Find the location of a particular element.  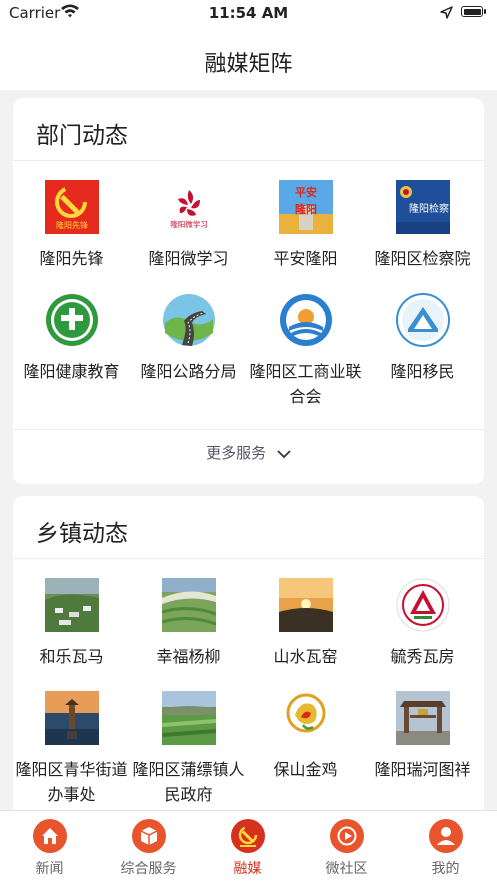

town-item: 保山金鸡 is located at coordinates (305, 736).